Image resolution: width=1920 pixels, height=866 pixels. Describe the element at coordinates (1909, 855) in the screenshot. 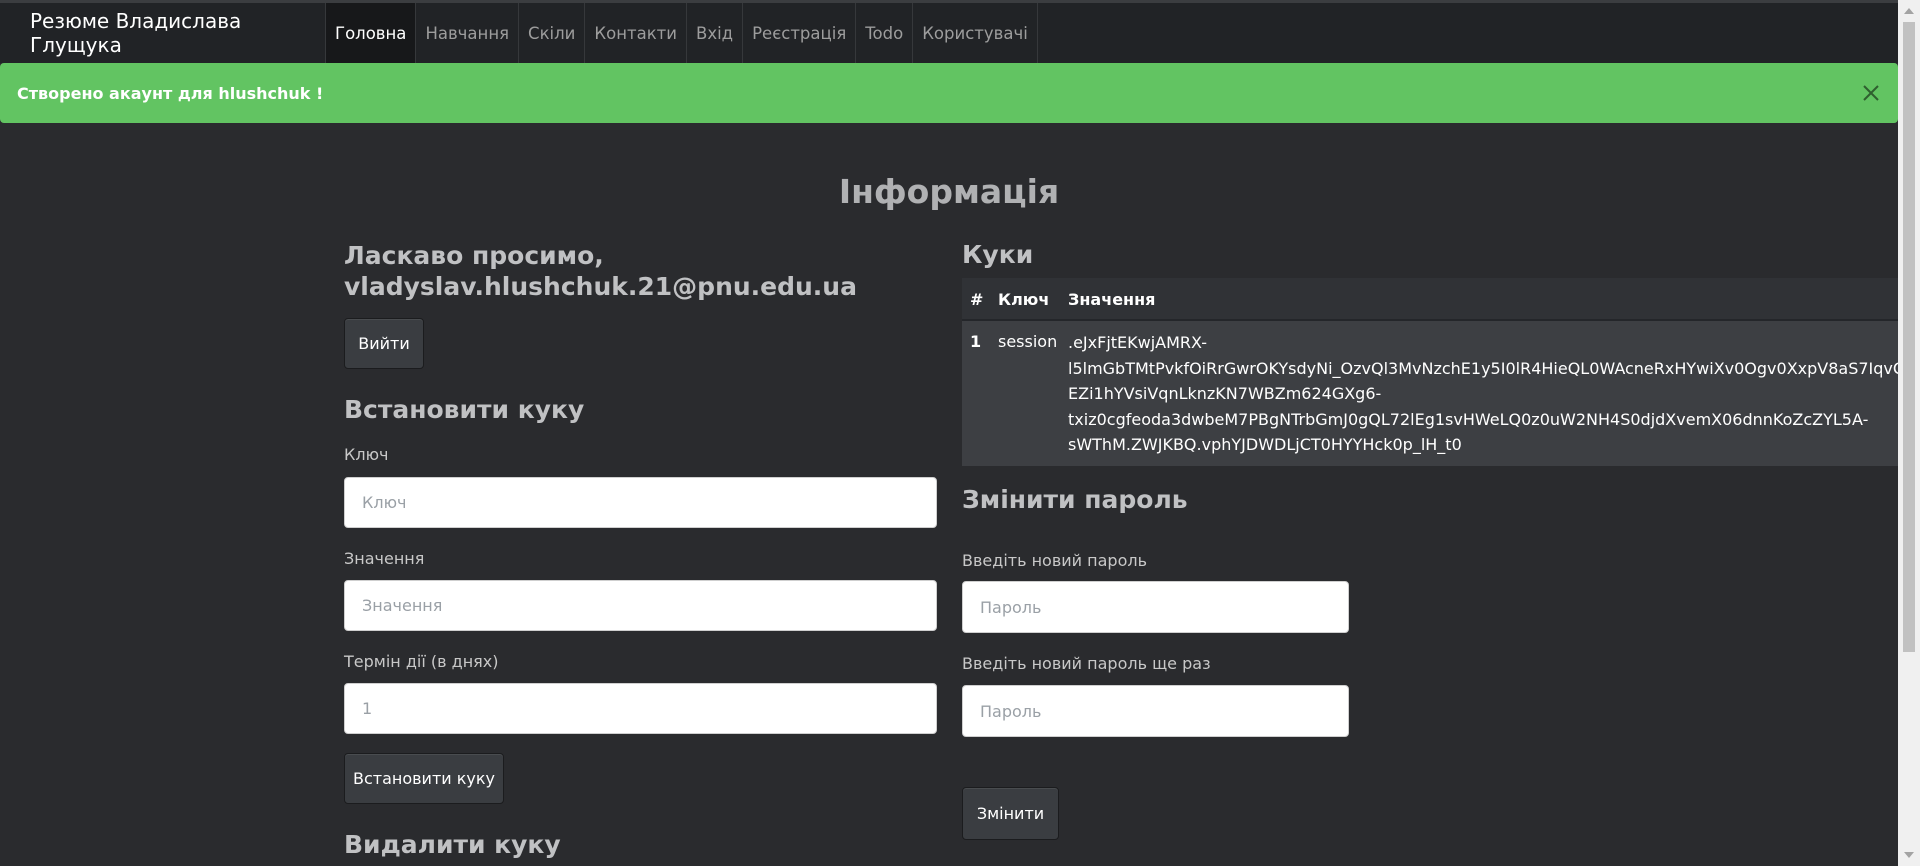

I see `scroll-down-arrow-icon` at that location.